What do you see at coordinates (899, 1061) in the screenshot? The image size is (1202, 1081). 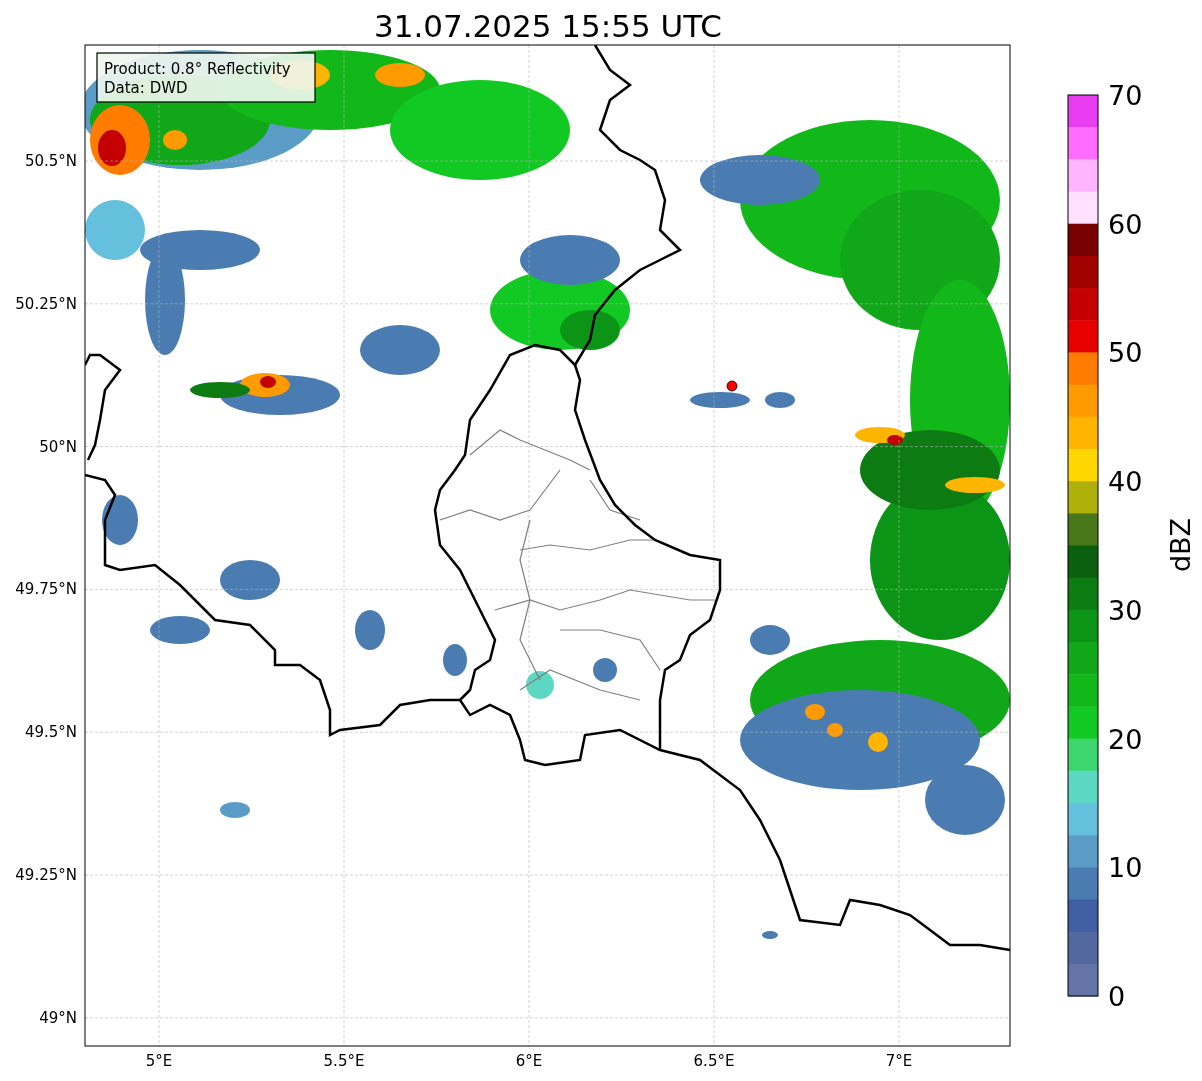 I see `axis-tick-label: 7°E` at bounding box center [899, 1061].